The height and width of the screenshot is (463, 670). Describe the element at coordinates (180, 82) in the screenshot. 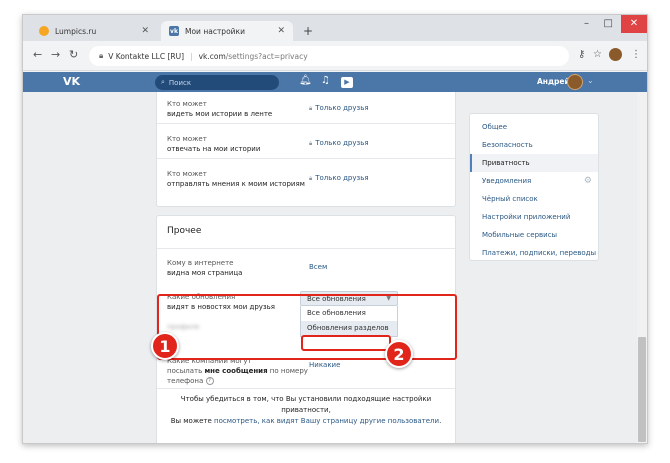

I see `search-placeholder: Поиск` at that location.